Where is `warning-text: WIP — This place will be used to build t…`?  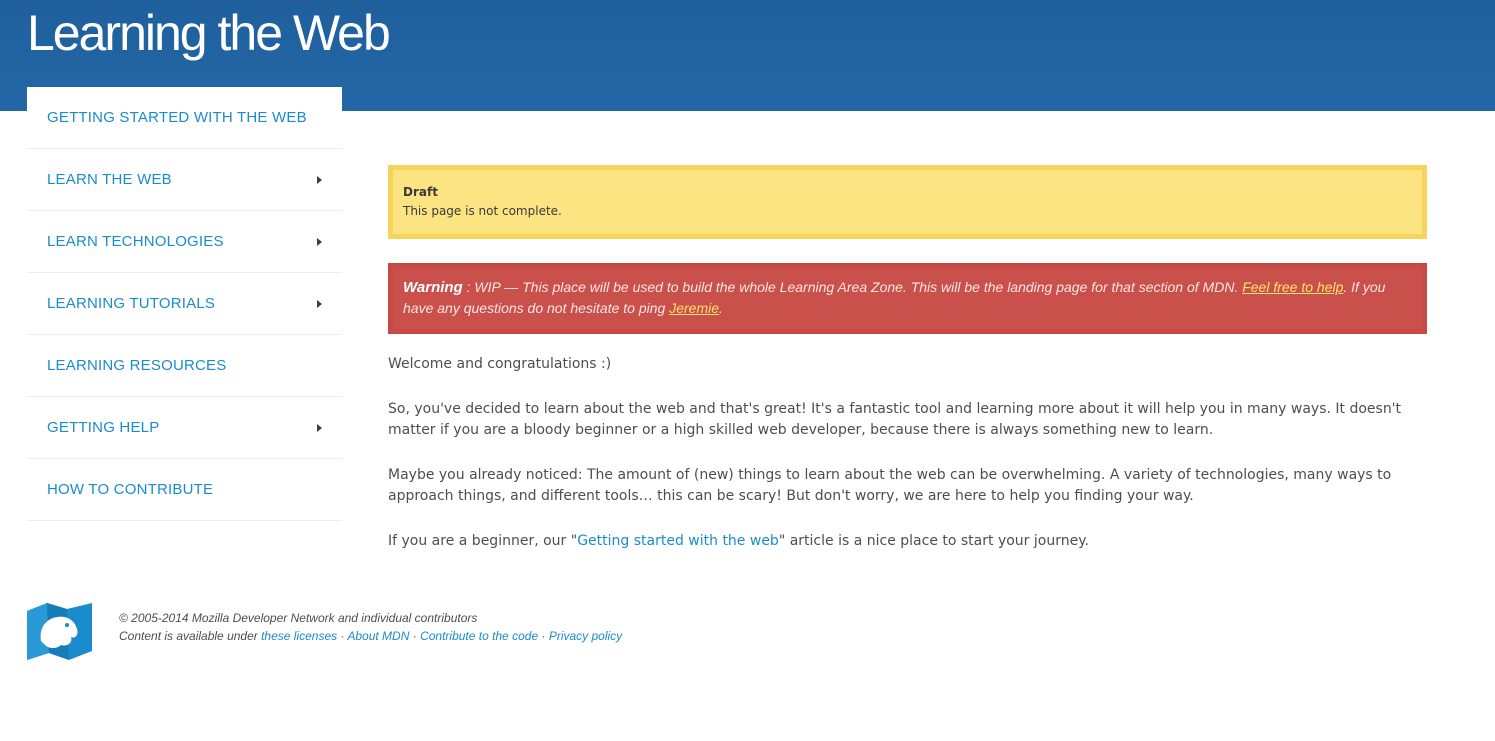 warning-text: WIP — This place will be used to build t… is located at coordinates (858, 287).